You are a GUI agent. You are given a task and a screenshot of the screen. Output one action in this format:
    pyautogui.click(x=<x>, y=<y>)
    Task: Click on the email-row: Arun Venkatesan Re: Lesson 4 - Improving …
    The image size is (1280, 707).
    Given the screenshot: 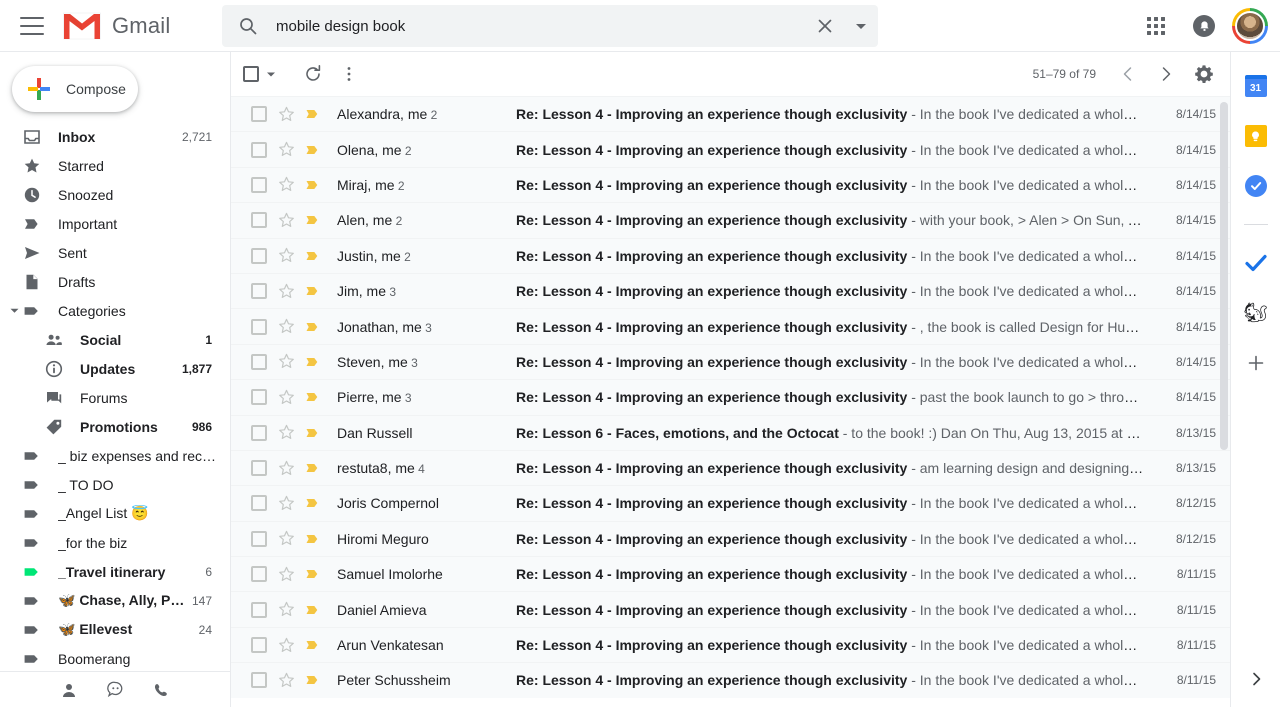 What is the action you would take?
    pyautogui.click(x=730, y=644)
    